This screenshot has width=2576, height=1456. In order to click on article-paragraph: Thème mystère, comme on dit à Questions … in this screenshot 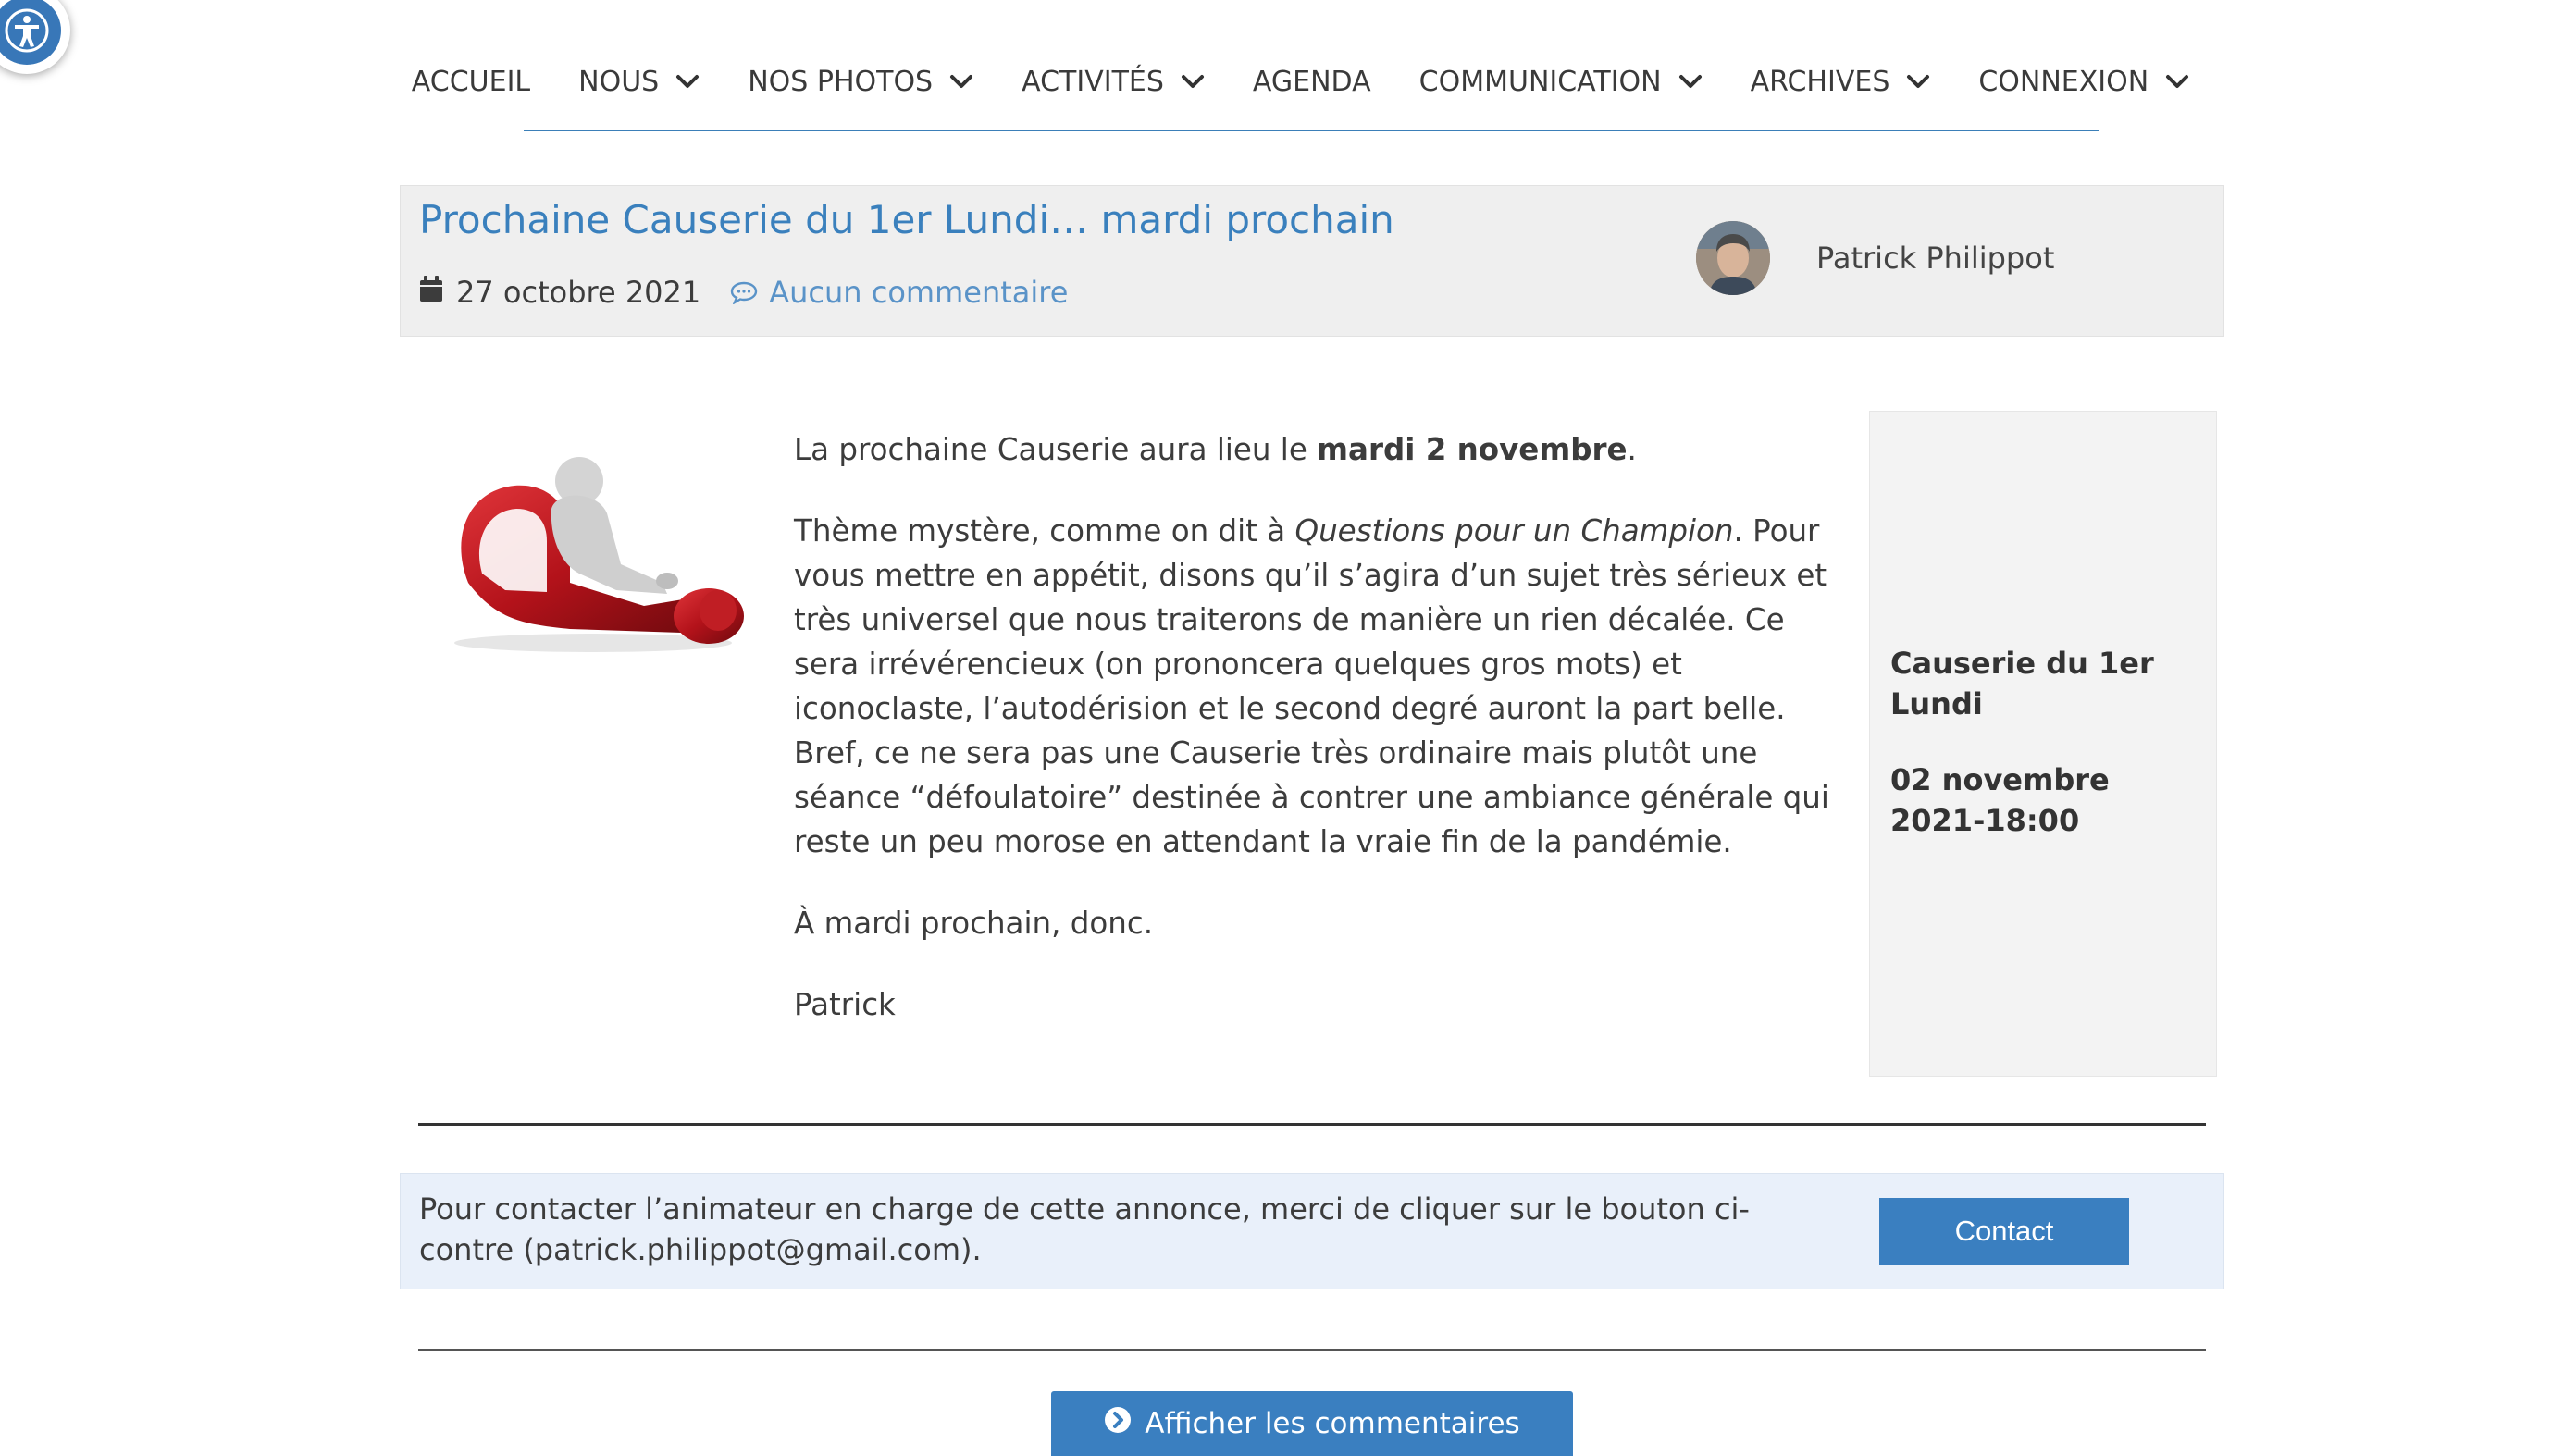, I will do `click(1312, 686)`.